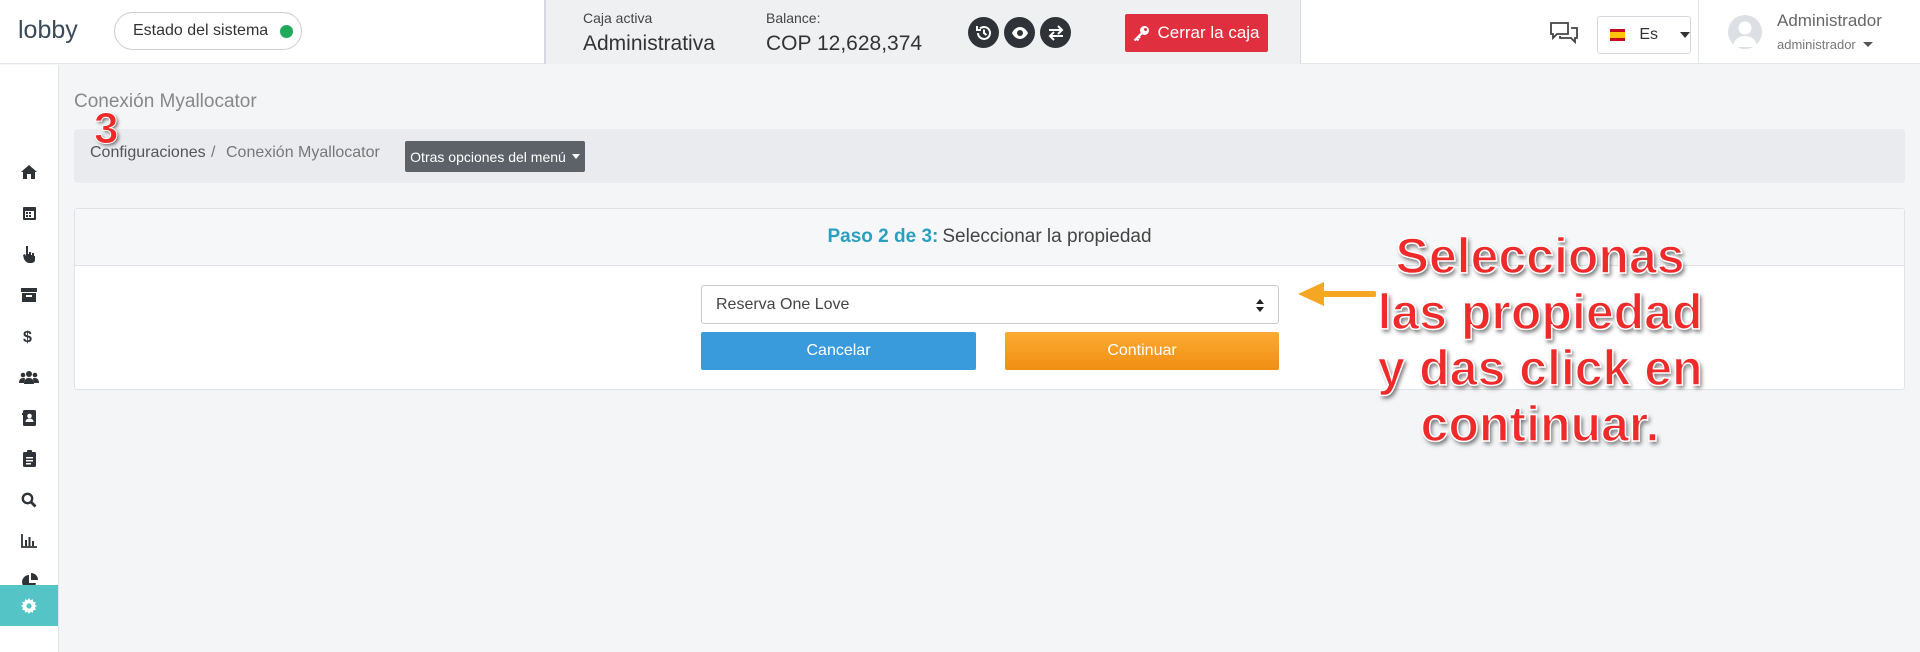  I want to click on search-icon, so click(29, 499).